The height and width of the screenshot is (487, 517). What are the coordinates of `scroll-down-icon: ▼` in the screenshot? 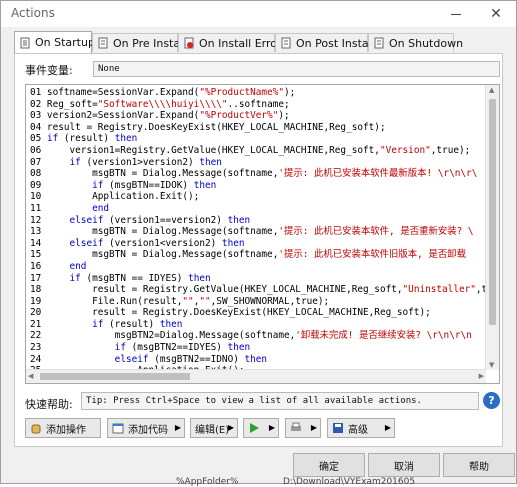 It's located at (491, 365).